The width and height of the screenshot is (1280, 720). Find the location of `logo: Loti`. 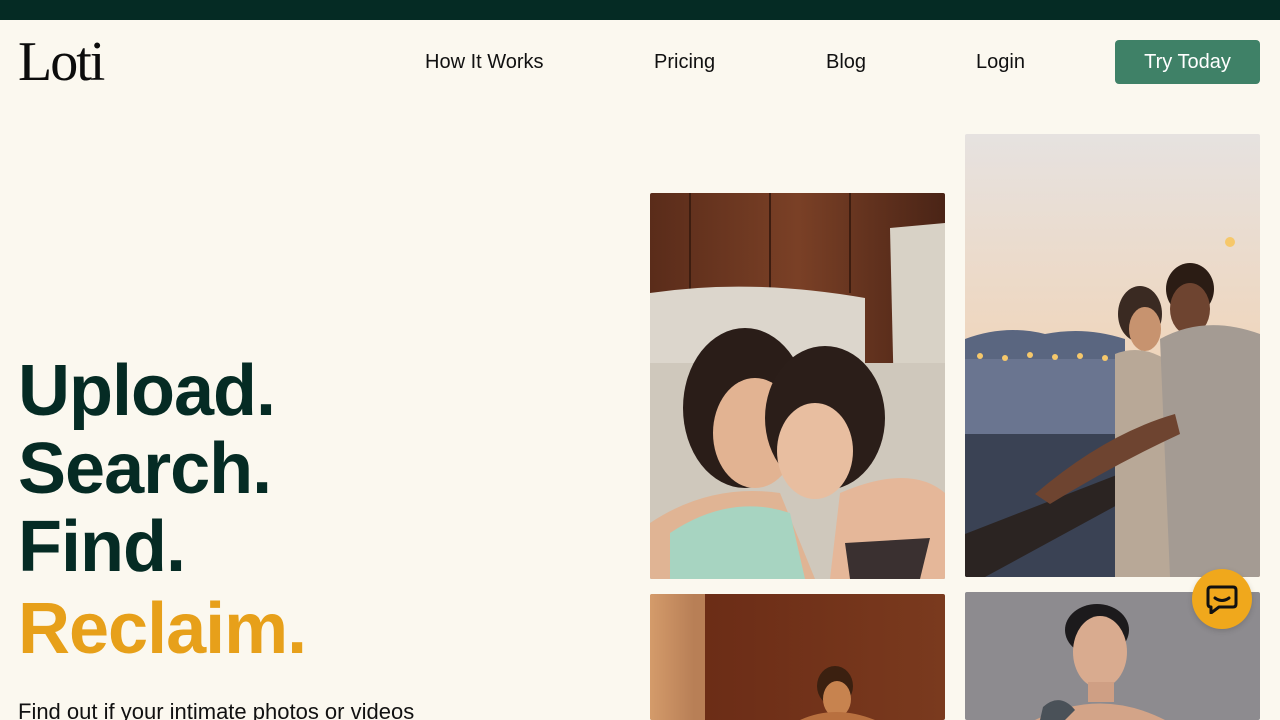

logo: Loti is located at coordinates (61, 62).